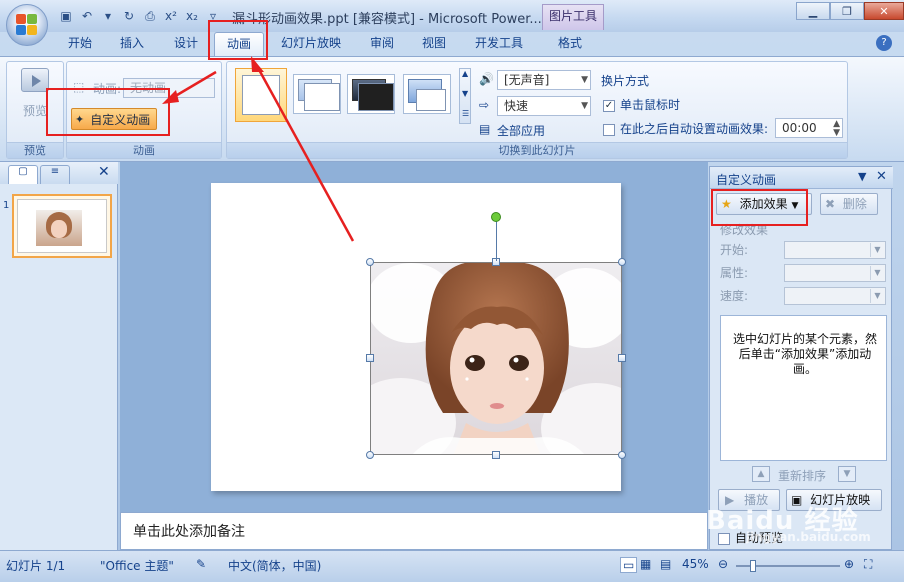  I want to click on office-button, so click(27, 25).